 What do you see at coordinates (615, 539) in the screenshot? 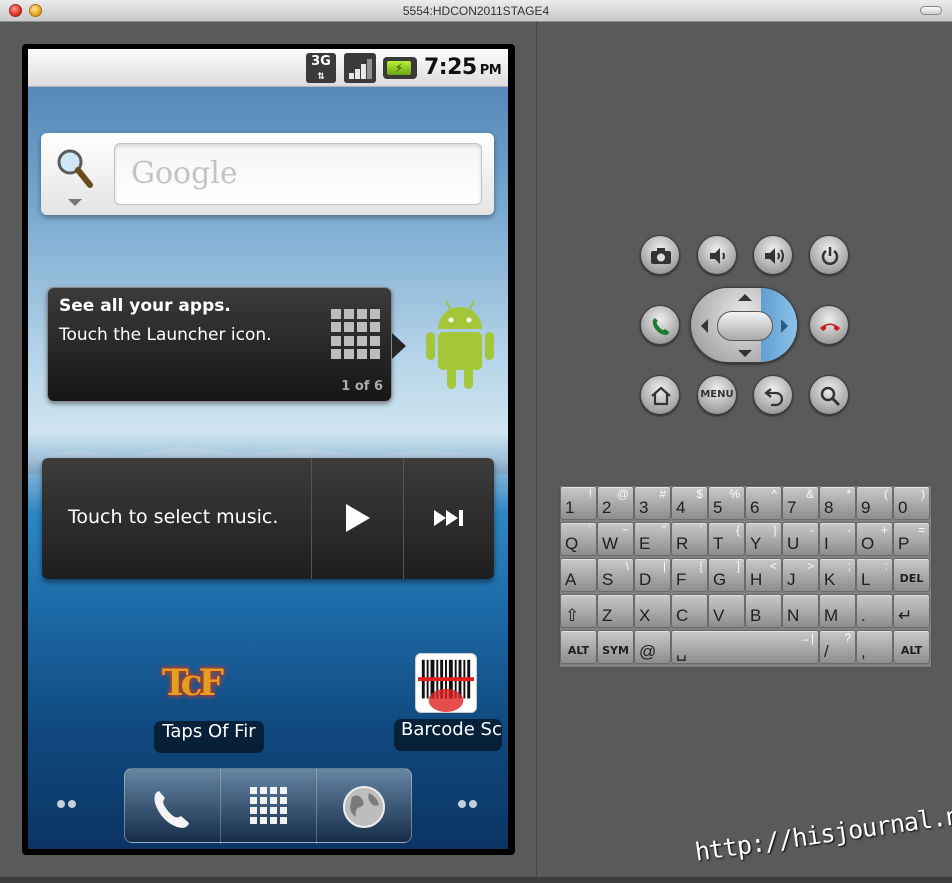
I see `key-w: W ~` at bounding box center [615, 539].